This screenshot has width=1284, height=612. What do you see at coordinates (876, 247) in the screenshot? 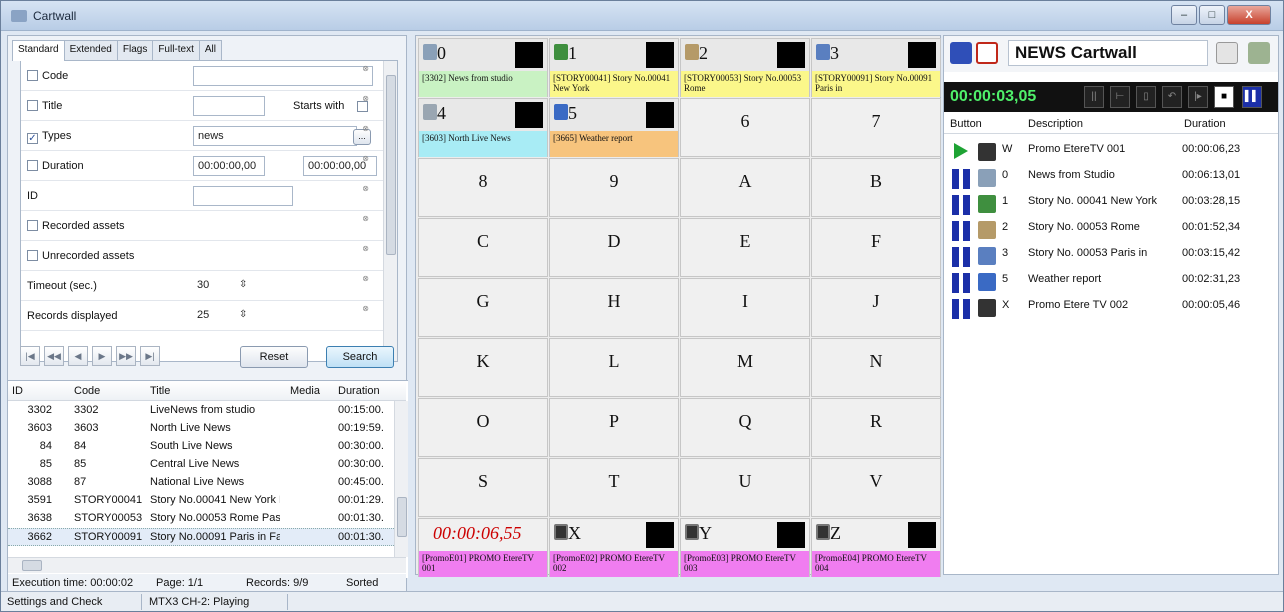
I see `cart-button-F: F` at bounding box center [876, 247].